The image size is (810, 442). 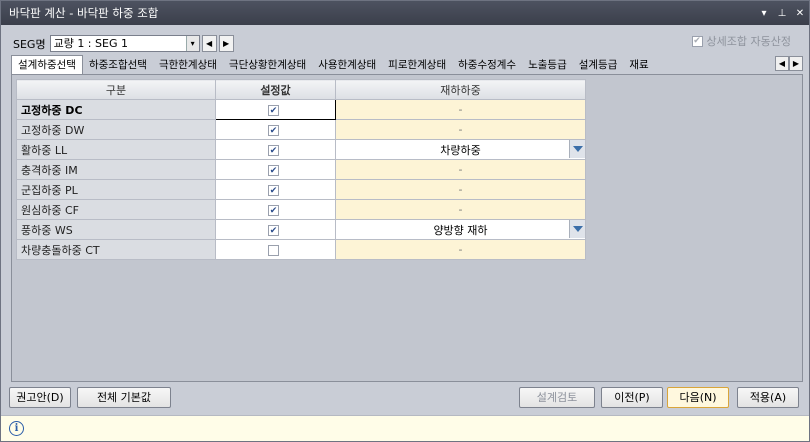 I want to click on row-name: 군집하중 PL, so click(x=116, y=189).